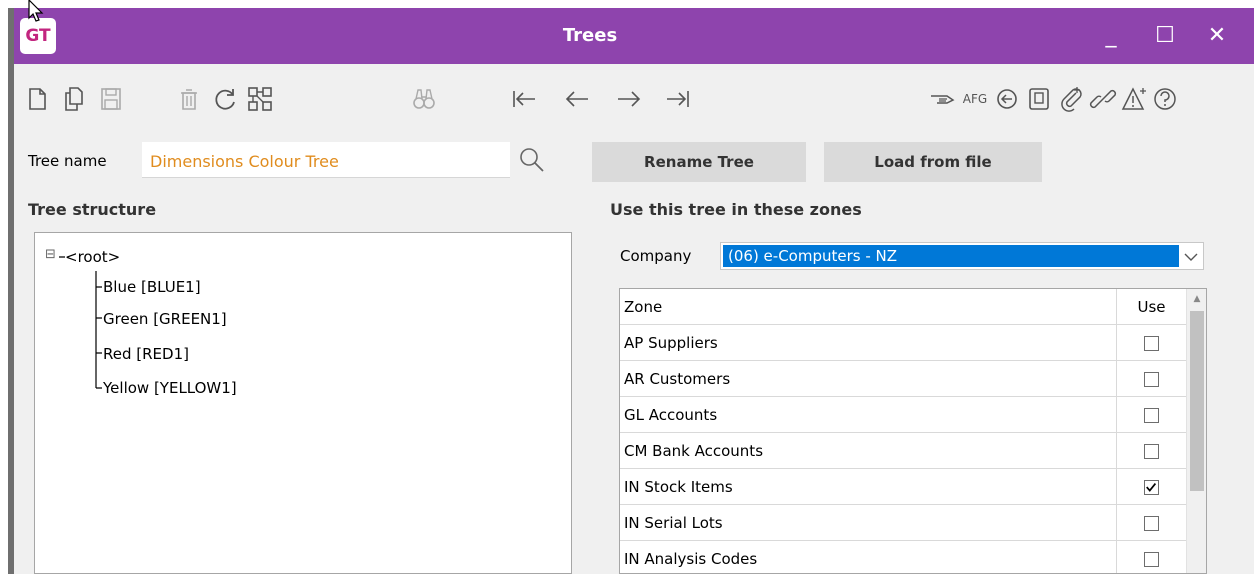 This screenshot has width=1254, height=574. What do you see at coordinates (1071, 99) in the screenshot?
I see `attach-icon` at bounding box center [1071, 99].